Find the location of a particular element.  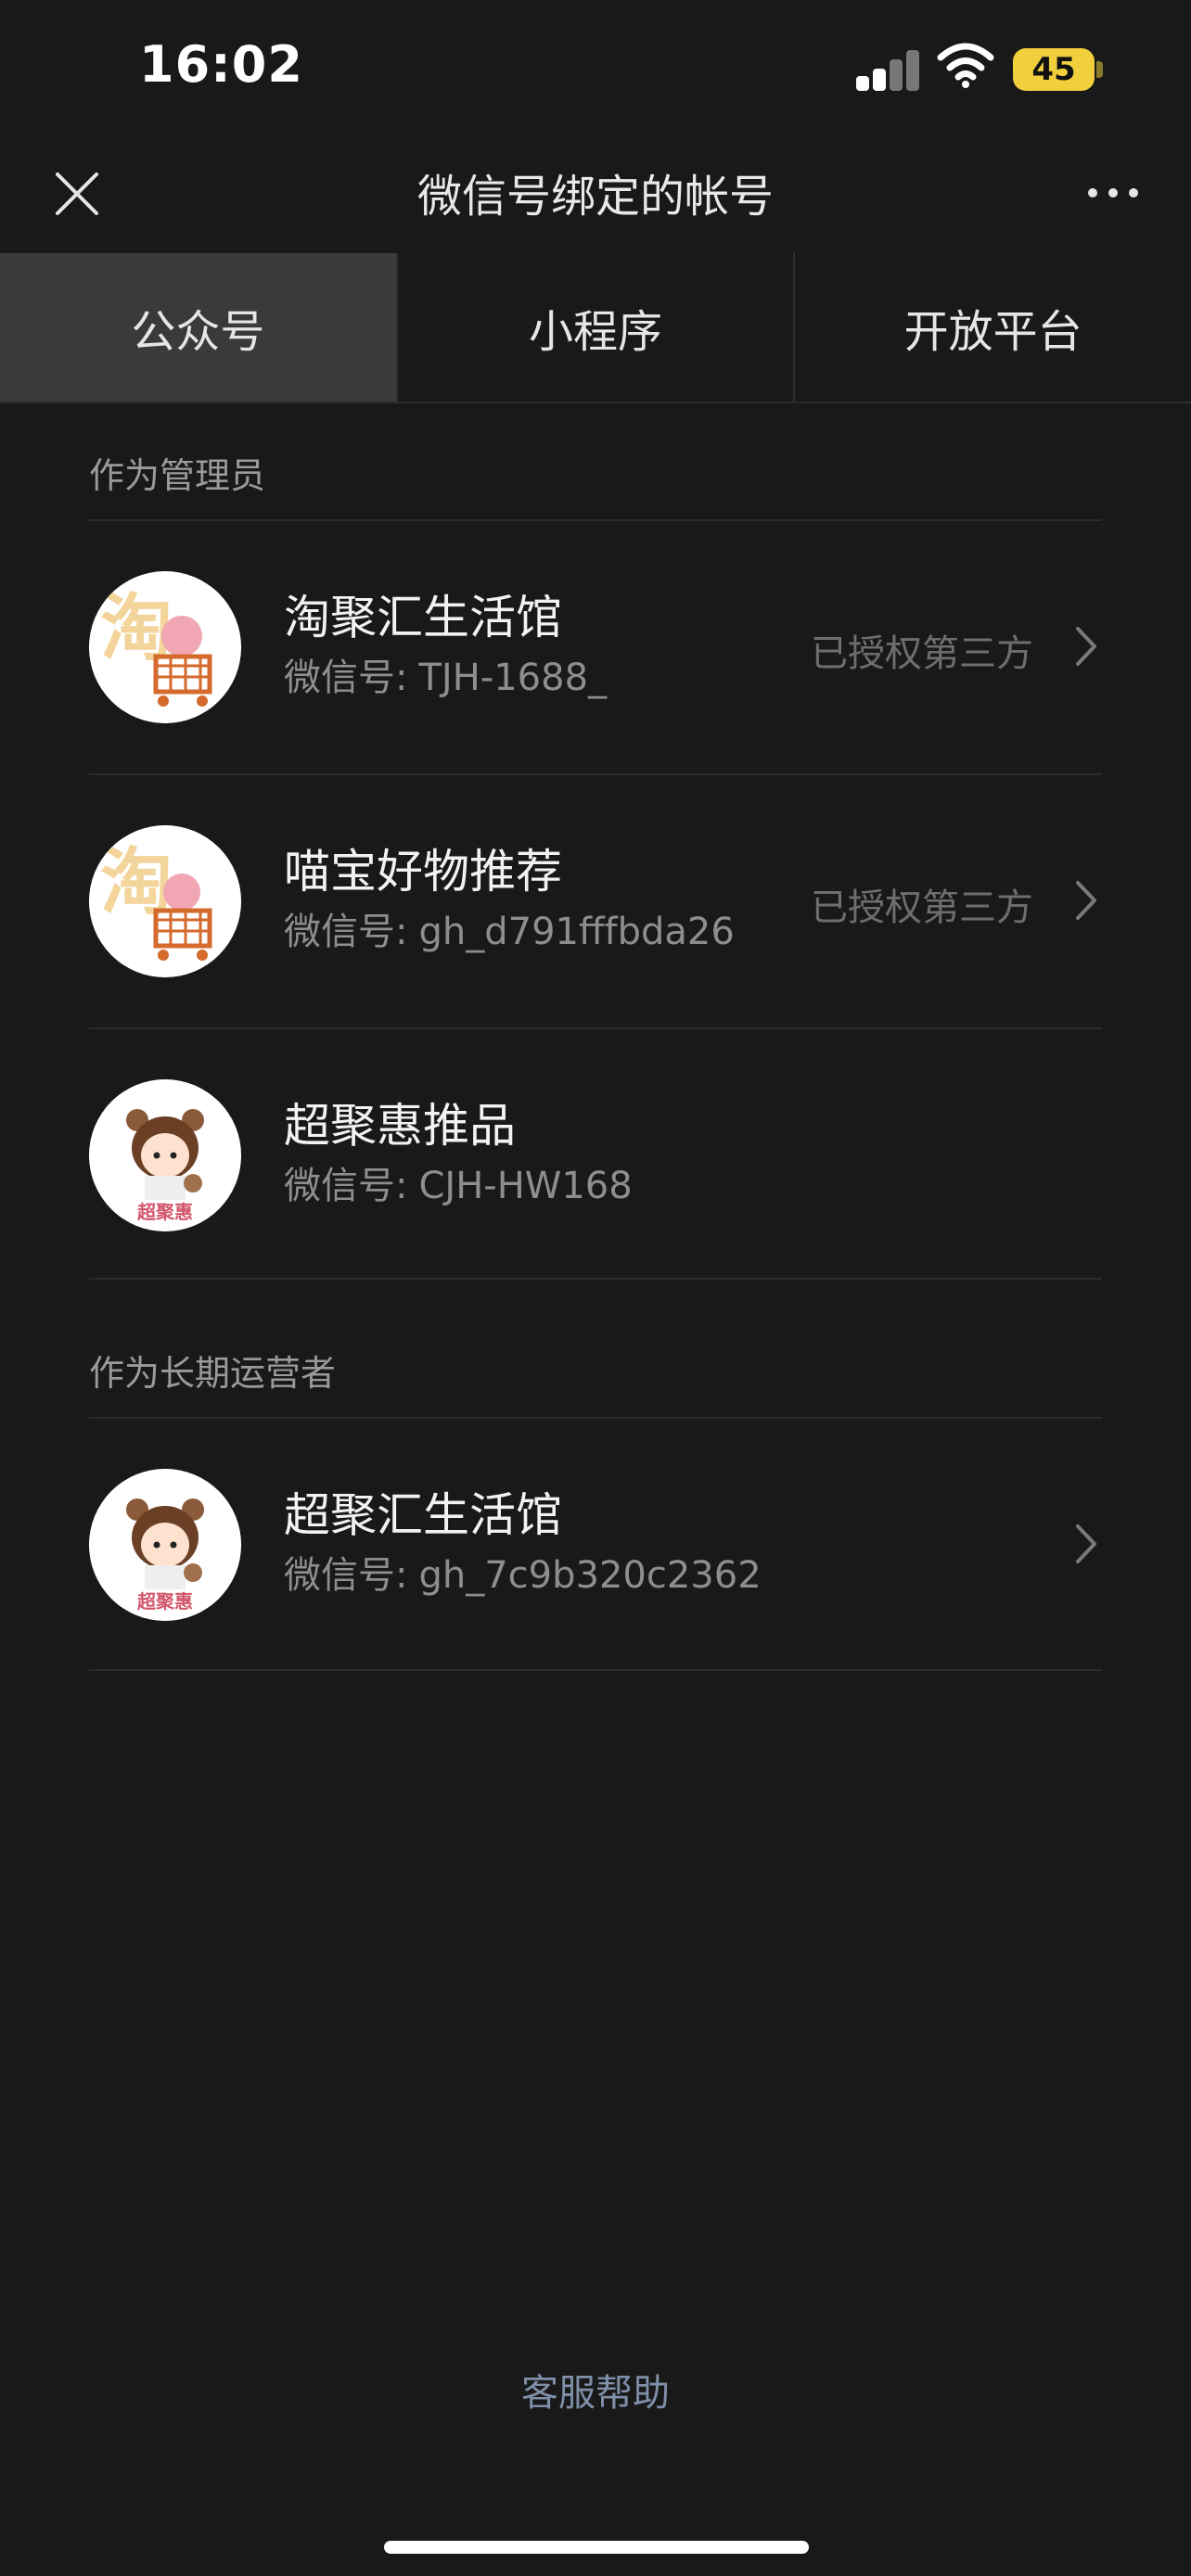

page-title: 微信号绑定的帐号 is located at coordinates (595, 197).